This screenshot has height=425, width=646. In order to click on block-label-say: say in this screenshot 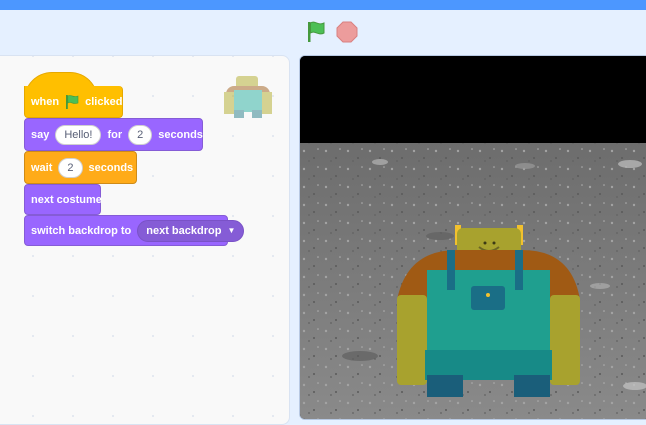, I will do `click(40, 134)`.